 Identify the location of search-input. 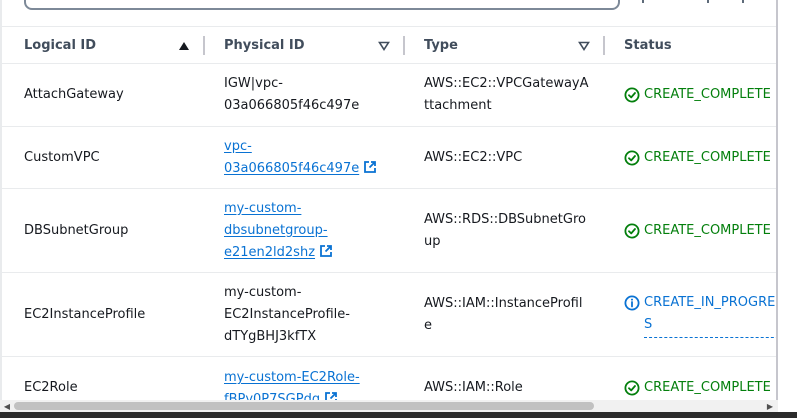
(322, 5).